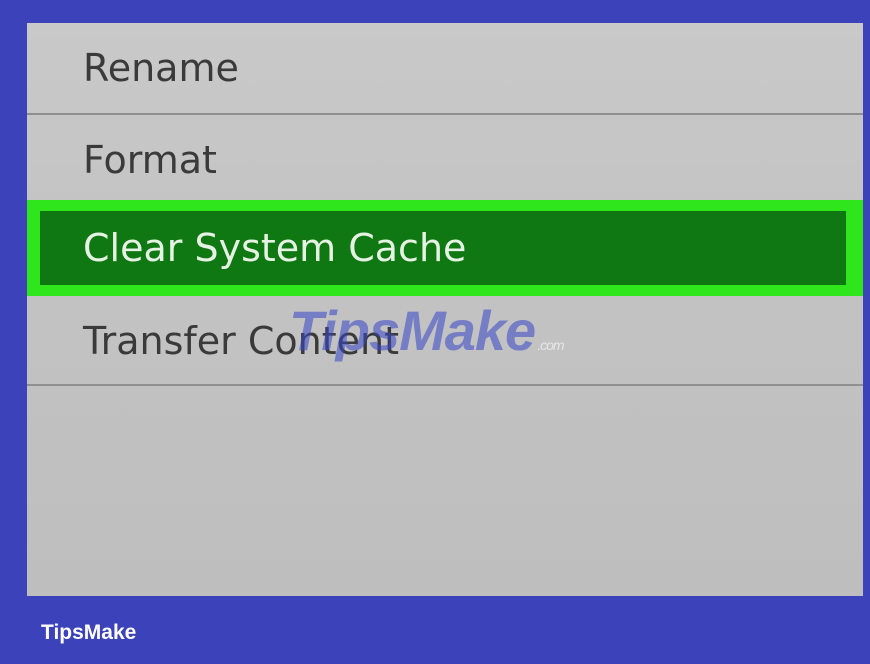 The height and width of the screenshot is (664, 870). Describe the element at coordinates (150, 160) in the screenshot. I see `menu-item-label: Format` at that location.